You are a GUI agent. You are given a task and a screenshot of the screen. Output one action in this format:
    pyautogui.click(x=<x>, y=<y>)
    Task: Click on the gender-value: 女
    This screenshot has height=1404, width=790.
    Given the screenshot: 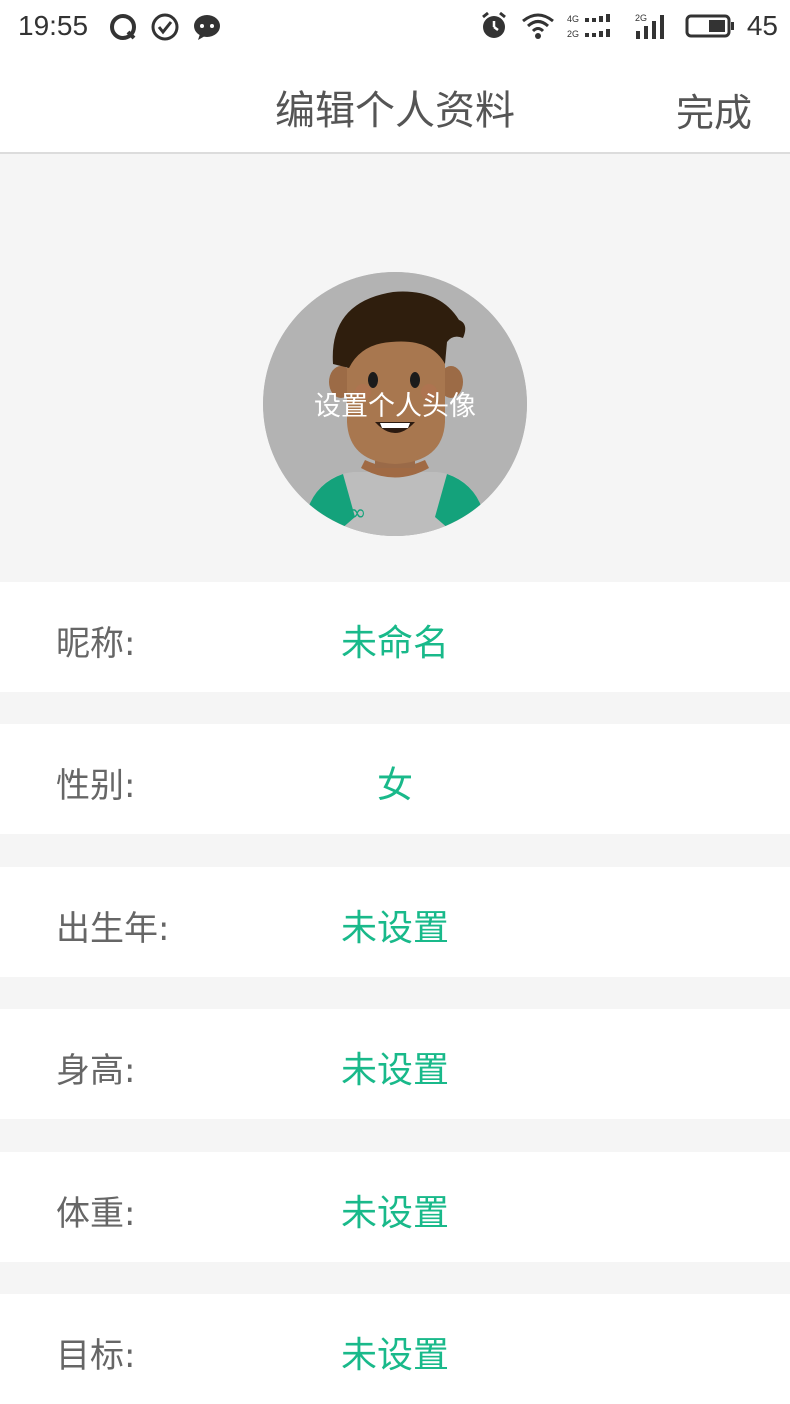 What is the action you would take?
    pyautogui.click(x=394, y=785)
    